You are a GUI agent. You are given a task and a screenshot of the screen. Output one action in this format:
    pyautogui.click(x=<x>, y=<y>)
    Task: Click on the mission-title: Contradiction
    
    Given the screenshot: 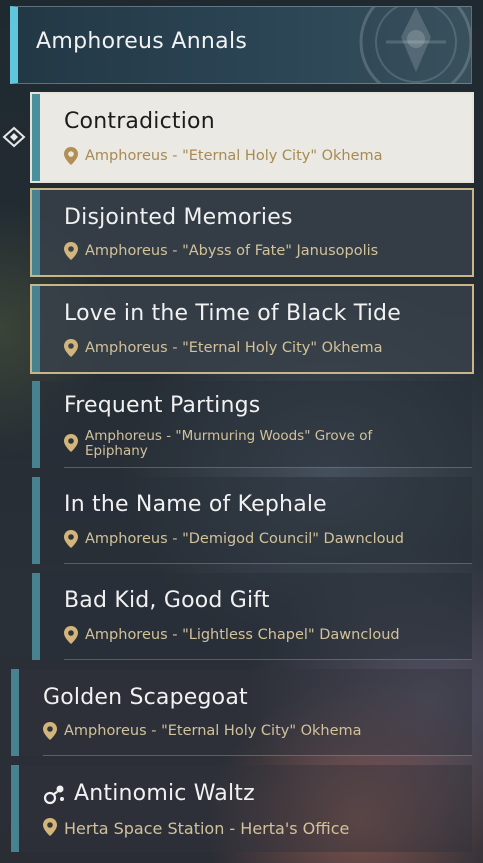 What is the action you would take?
    pyautogui.click(x=139, y=121)
    